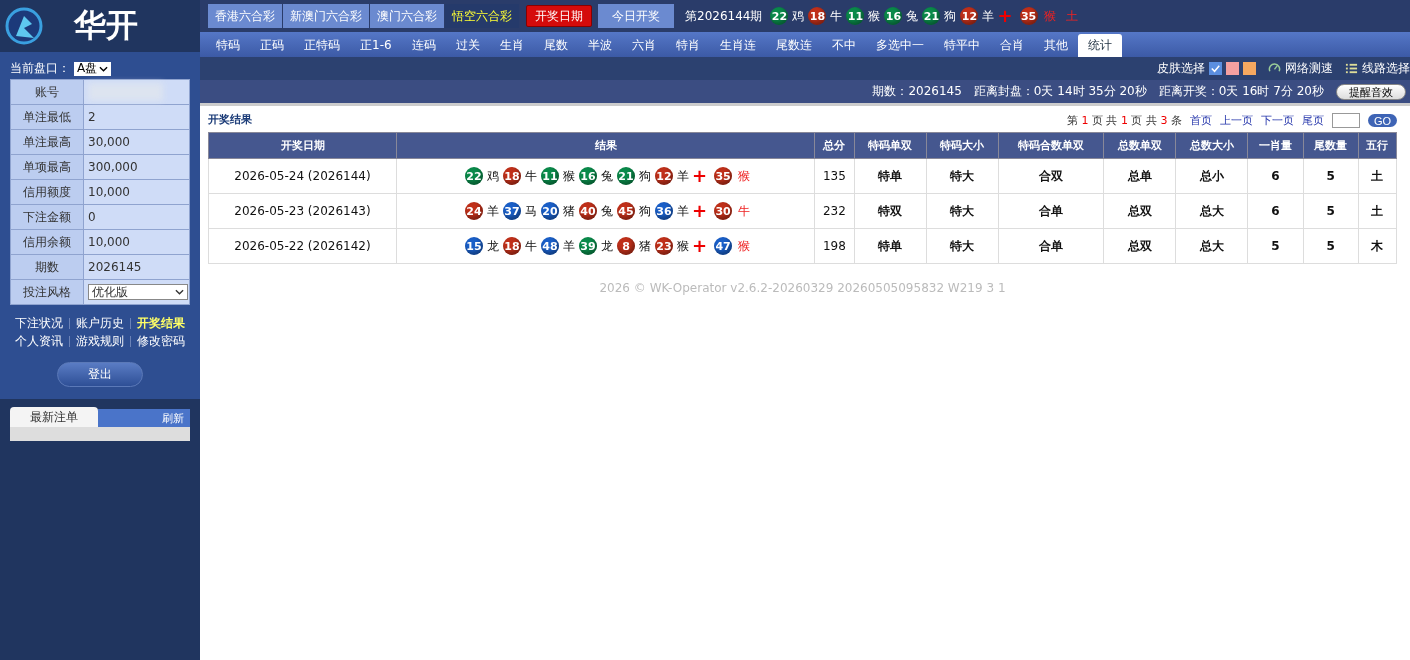 This screenshot has width=1410, height=660. What do you see at coordinates (843, 45) in the screenshot?
I see `nav-tab: 不中` at bounding box center [843, 45].